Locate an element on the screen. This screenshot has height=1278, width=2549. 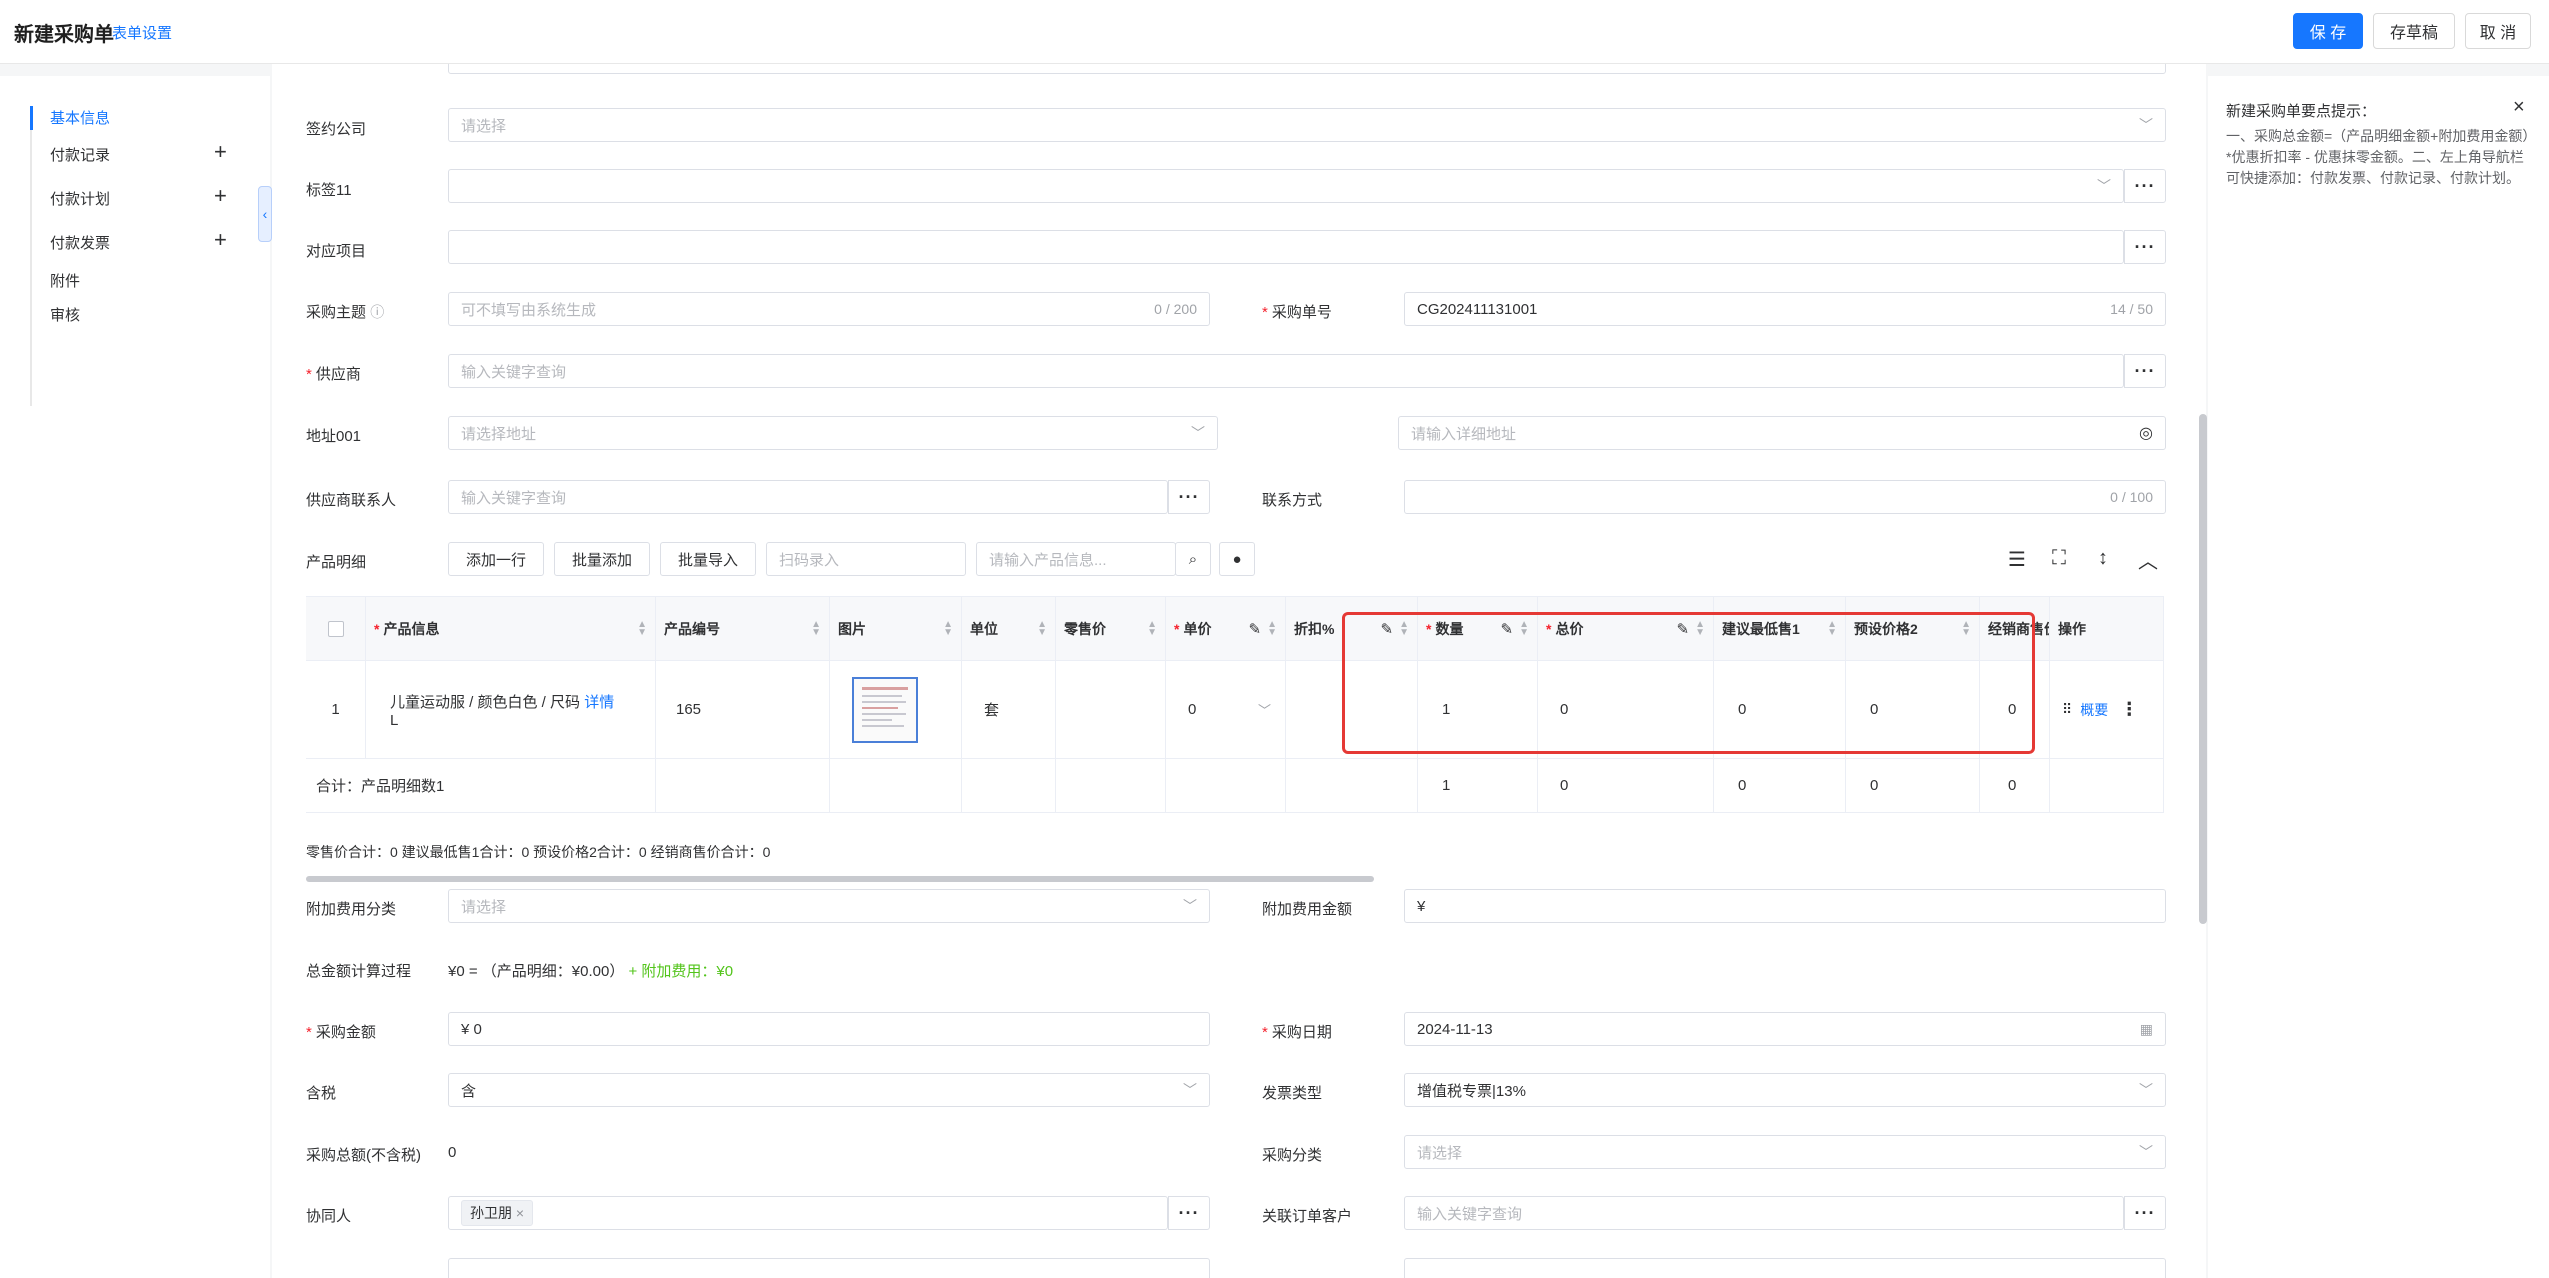
col-retail-price: 零售价 ▲ ▼ is located at coordinates (1111, 629).